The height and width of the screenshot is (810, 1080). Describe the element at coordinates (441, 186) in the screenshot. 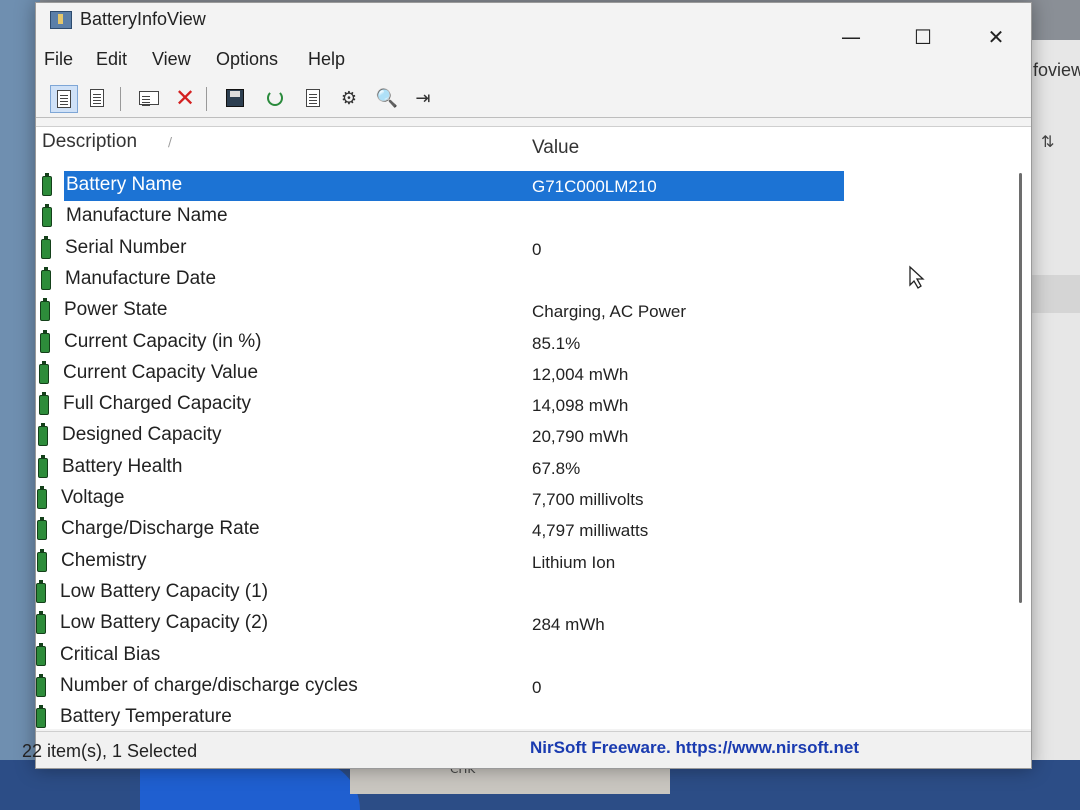

I see `table-row: Battery Name G71C000LM210` at that location.